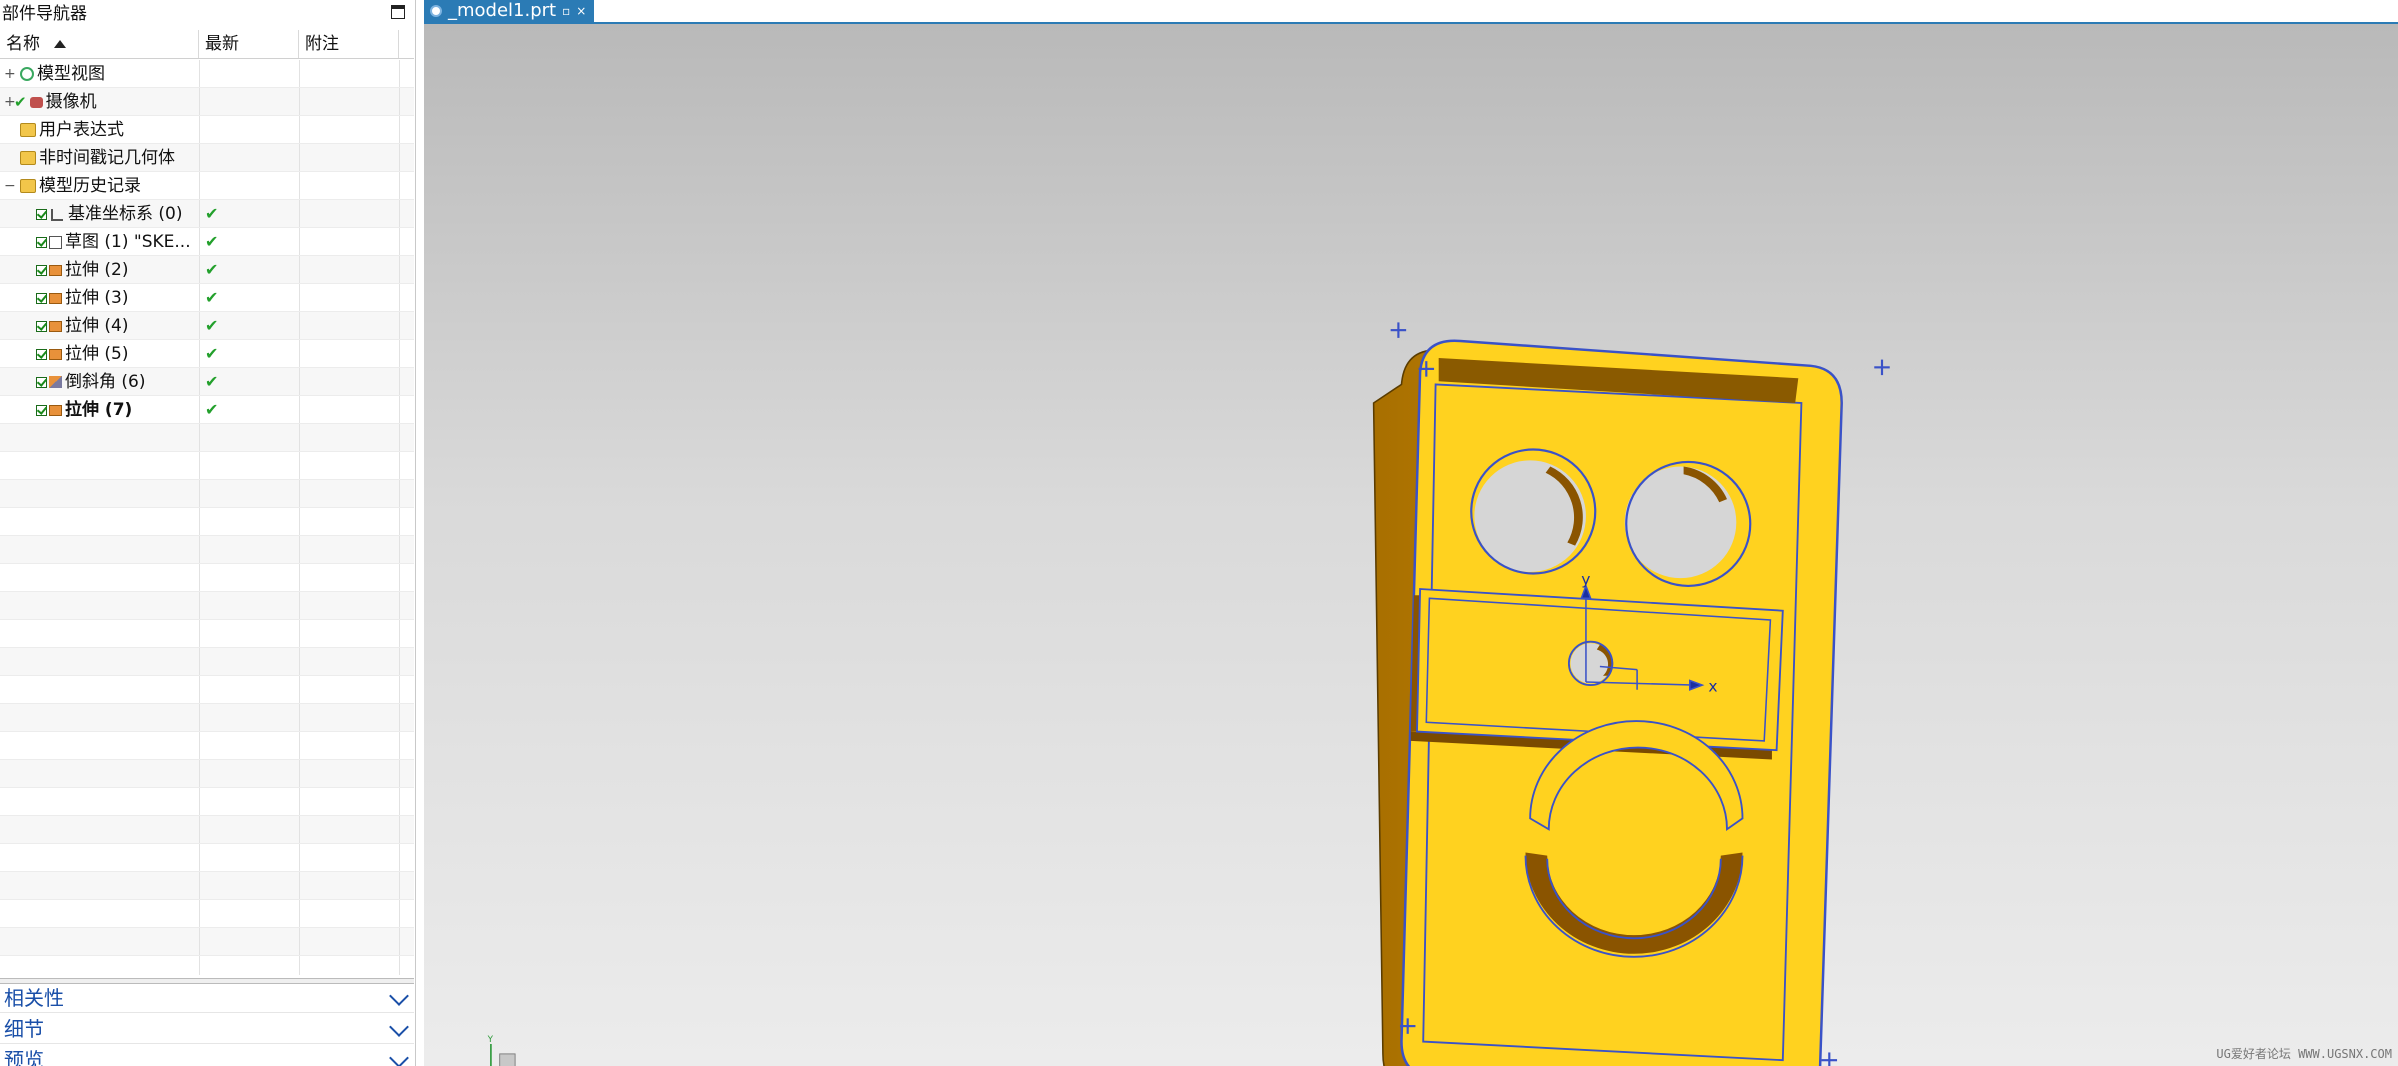 Image resolution: width=2398 pixels, height=1066 pixels. What do you see at coordinates (207, 382) in the screenshot?
I see `tree-node: 倒斜角 (6) ✔` at bounding box center [207, 382].